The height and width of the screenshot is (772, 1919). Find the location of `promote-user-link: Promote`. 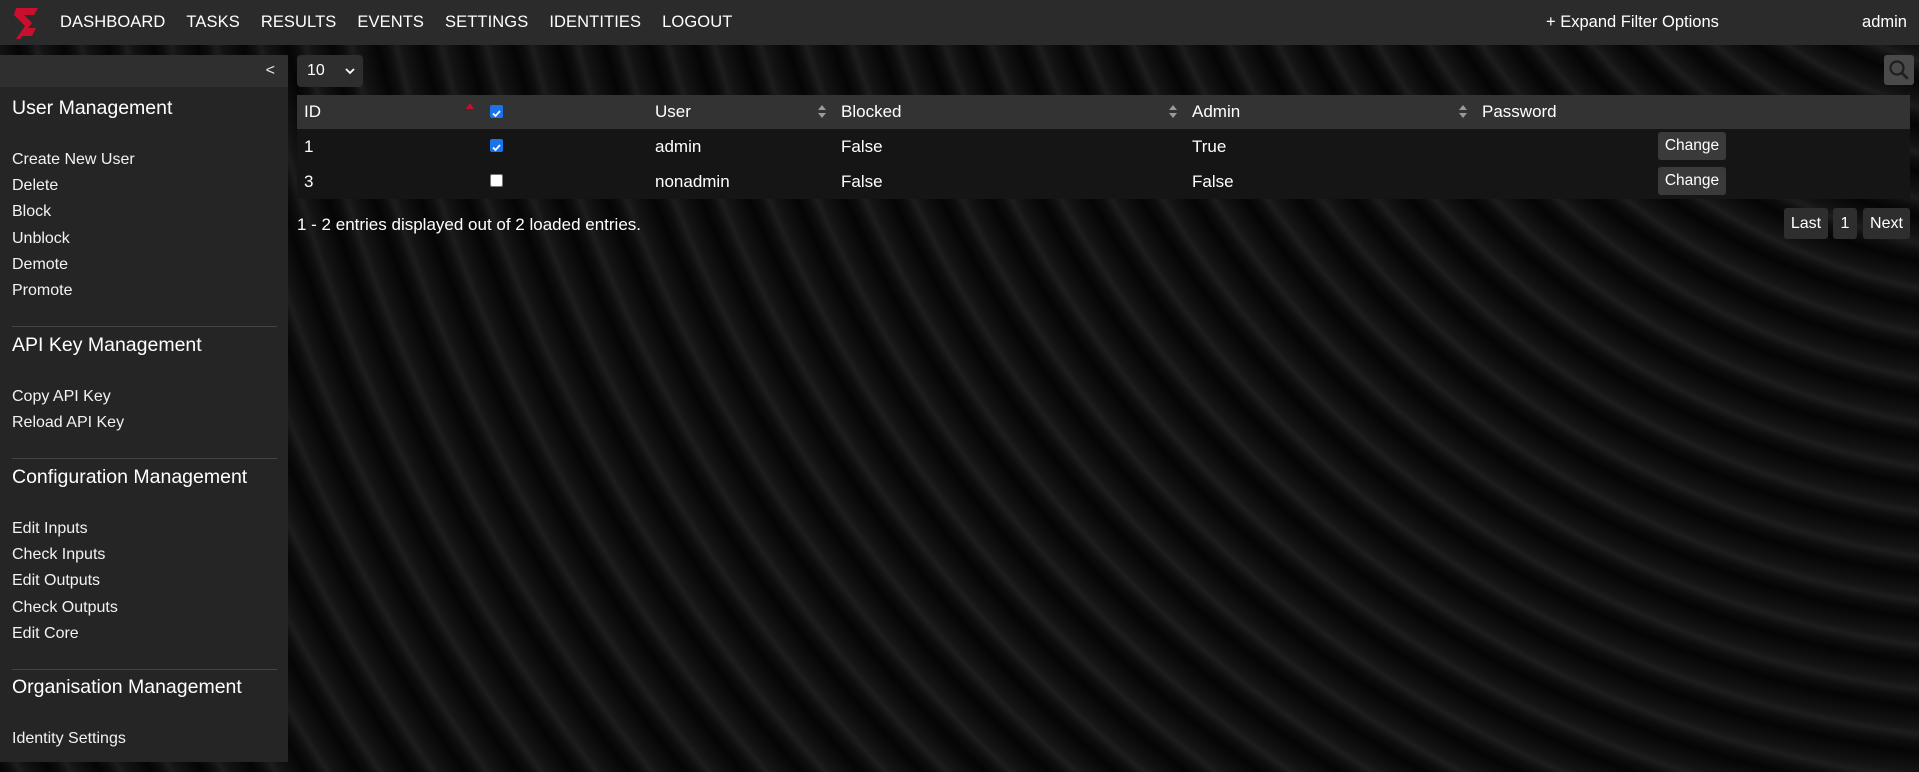

promote-user-link: Promote is located at coordinates (42, 291).